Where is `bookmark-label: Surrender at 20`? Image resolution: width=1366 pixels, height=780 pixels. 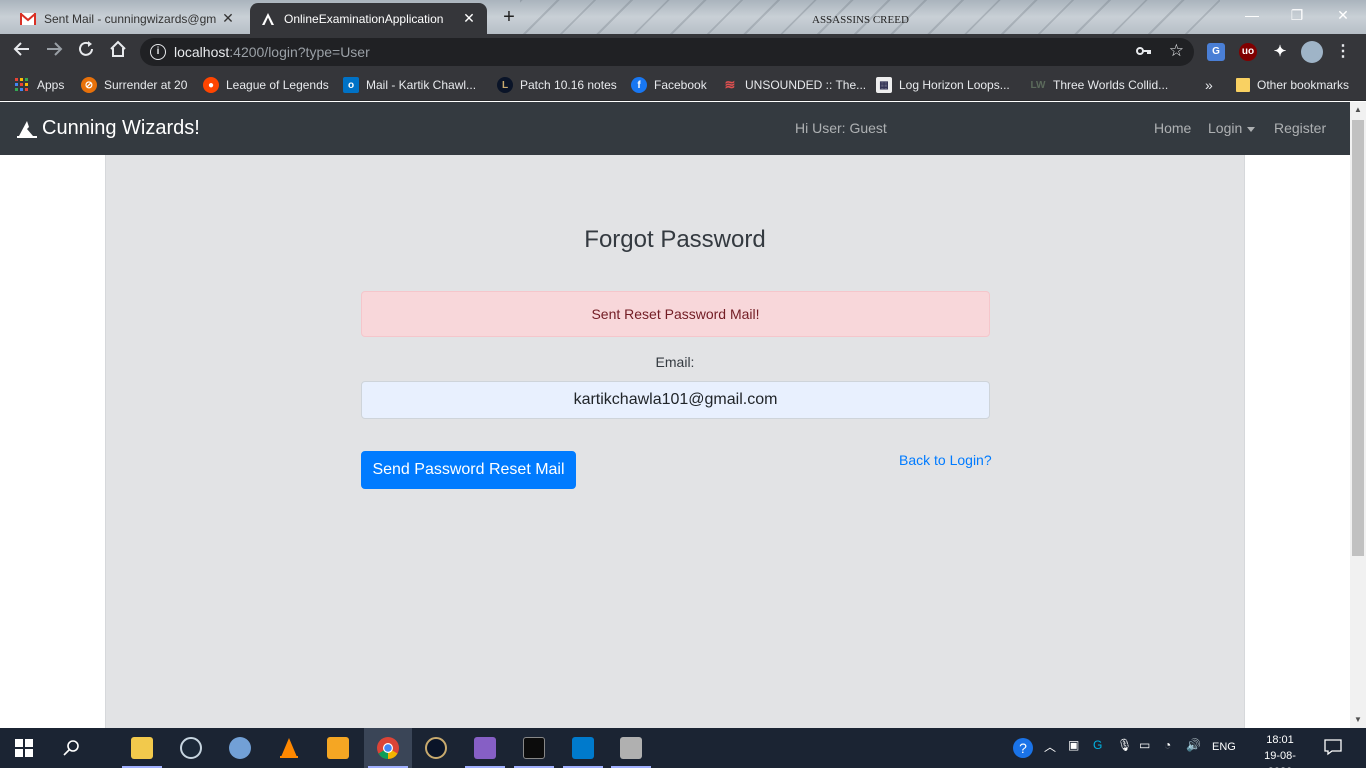
bookmark-label: Surrender at 20 is located at coordinates (146, 85).